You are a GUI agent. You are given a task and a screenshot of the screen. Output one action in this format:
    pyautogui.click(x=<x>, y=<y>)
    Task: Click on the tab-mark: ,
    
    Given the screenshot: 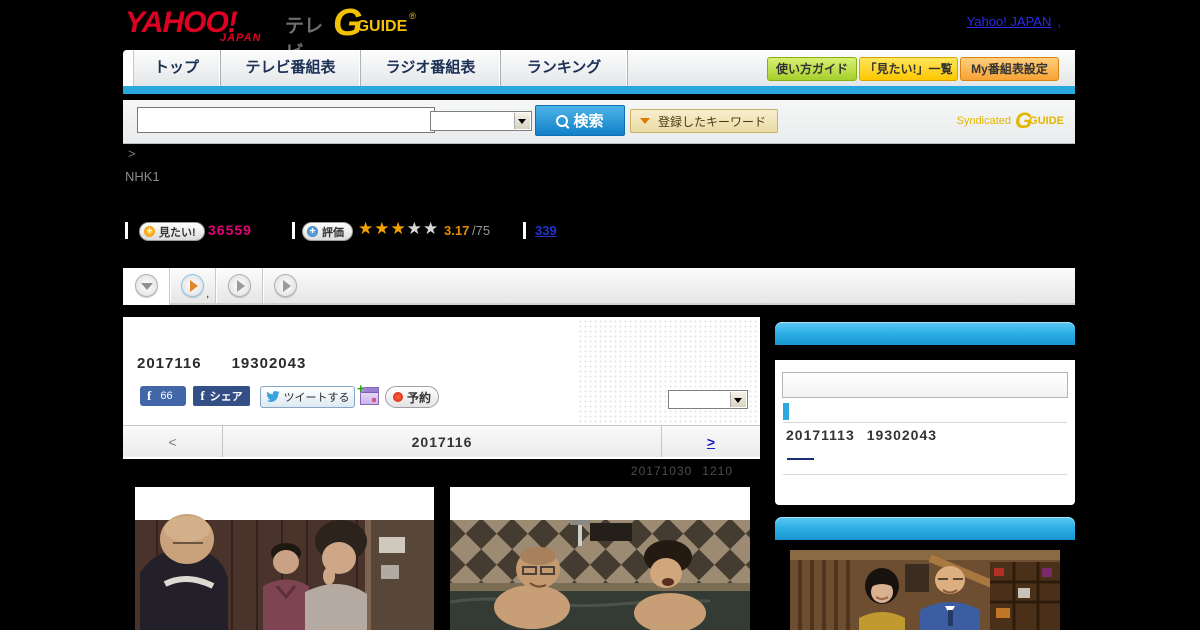 What is the action you would take?
    pyautogui.click(x=208, y=293)
    